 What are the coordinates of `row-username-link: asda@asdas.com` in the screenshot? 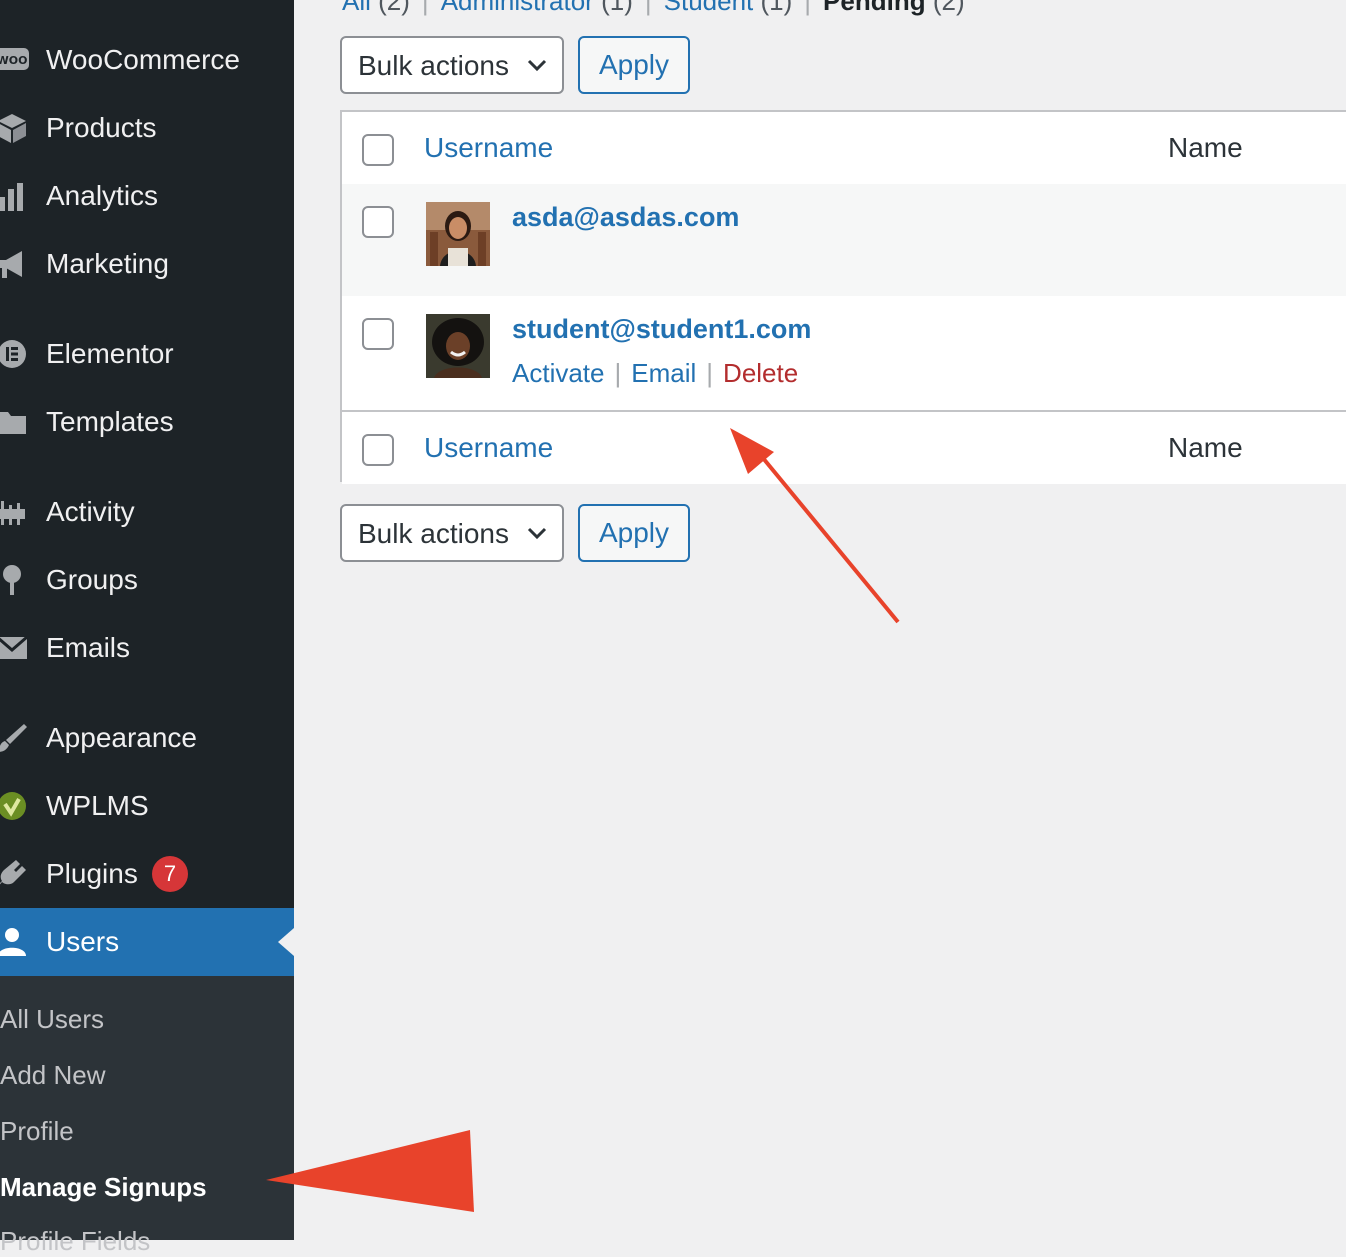 It's located at (625, 217).